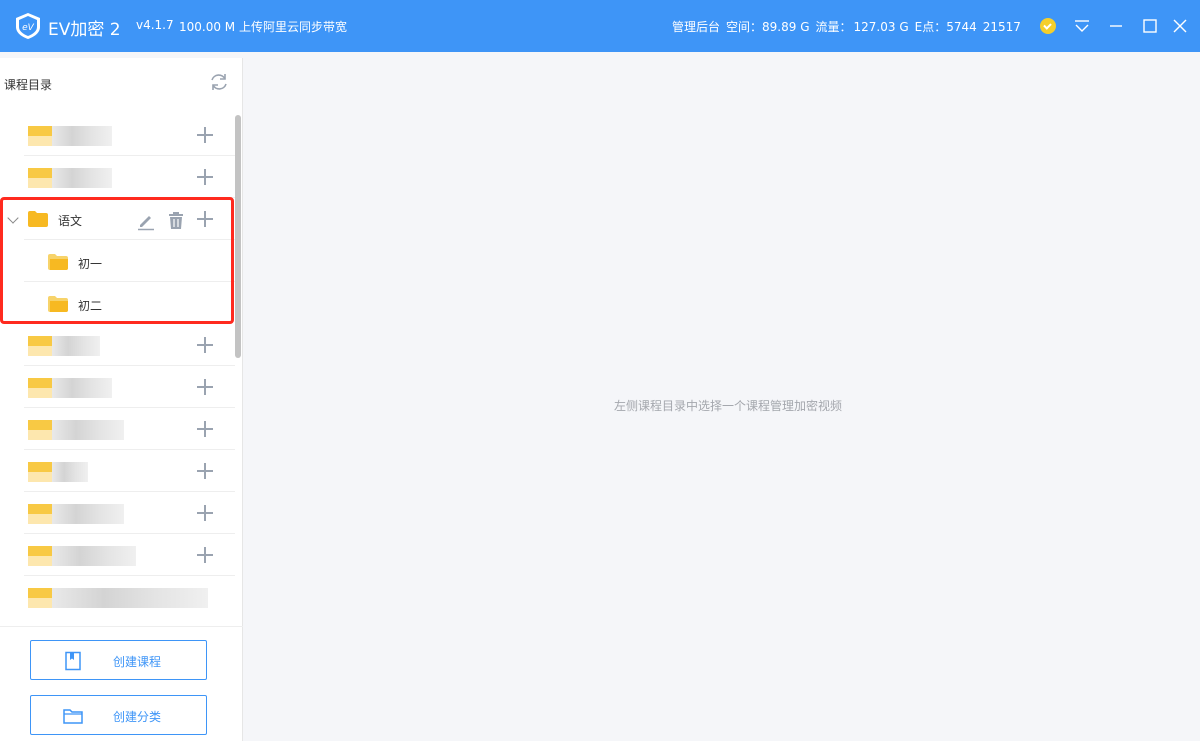 Image resolution: width=1200 pixels, height=741 pixels. What do you see at coordinates (238, 236) in the screenshot?
I see `sidebar-scrollbar` at bounding box center [238, 236].